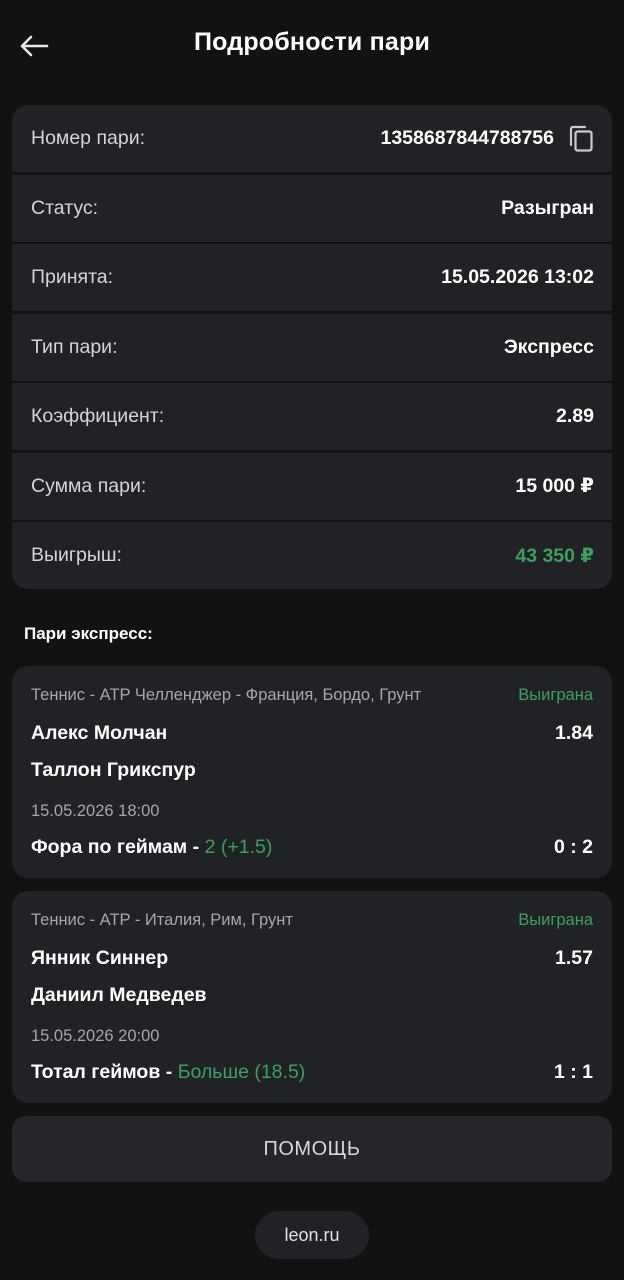 The width and height of the screenshot is (624, 1280). What do you see at coordinates (574, 733) in the screenshot?
I see `bet-odds: 1.84` at bounding box center [574, 733].